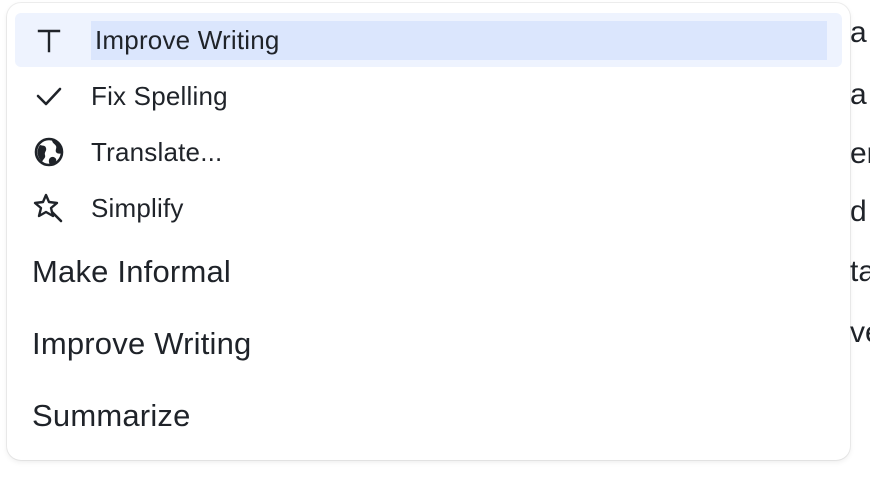 The width and height of the screenshot is (870, 478). I want to click on menu-item-improve-writing: Improve Writing, so click(428, 40).